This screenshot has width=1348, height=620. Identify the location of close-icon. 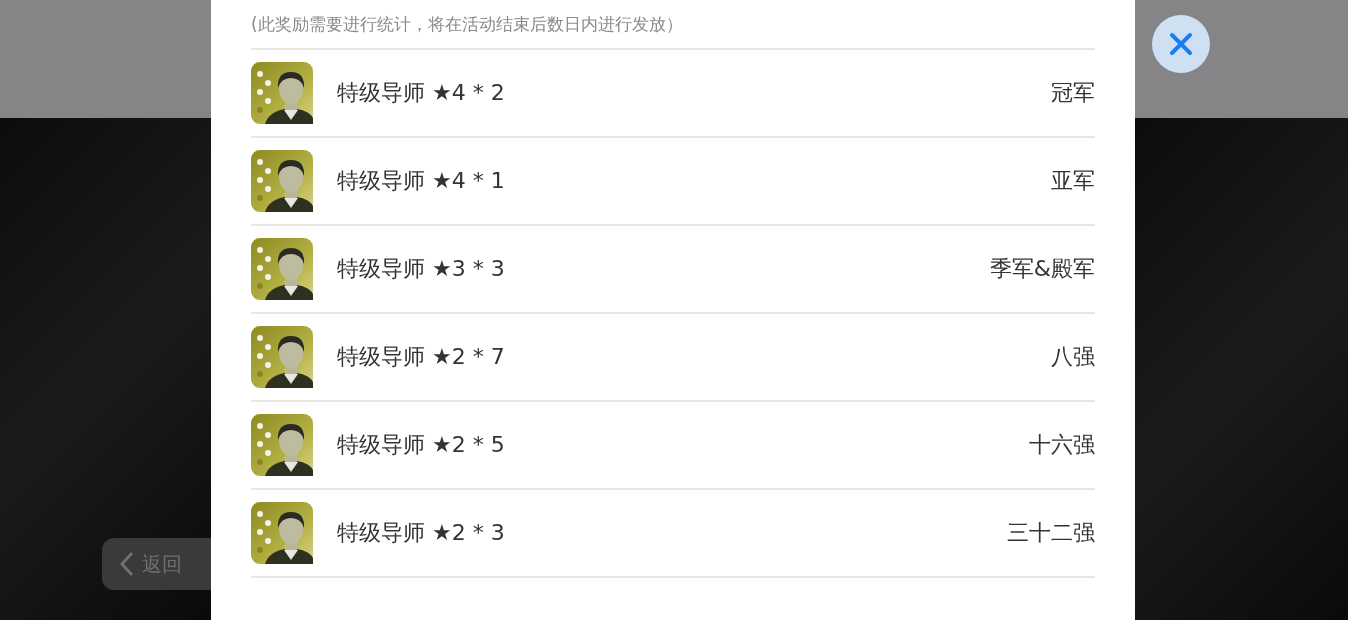
(1181, 44).